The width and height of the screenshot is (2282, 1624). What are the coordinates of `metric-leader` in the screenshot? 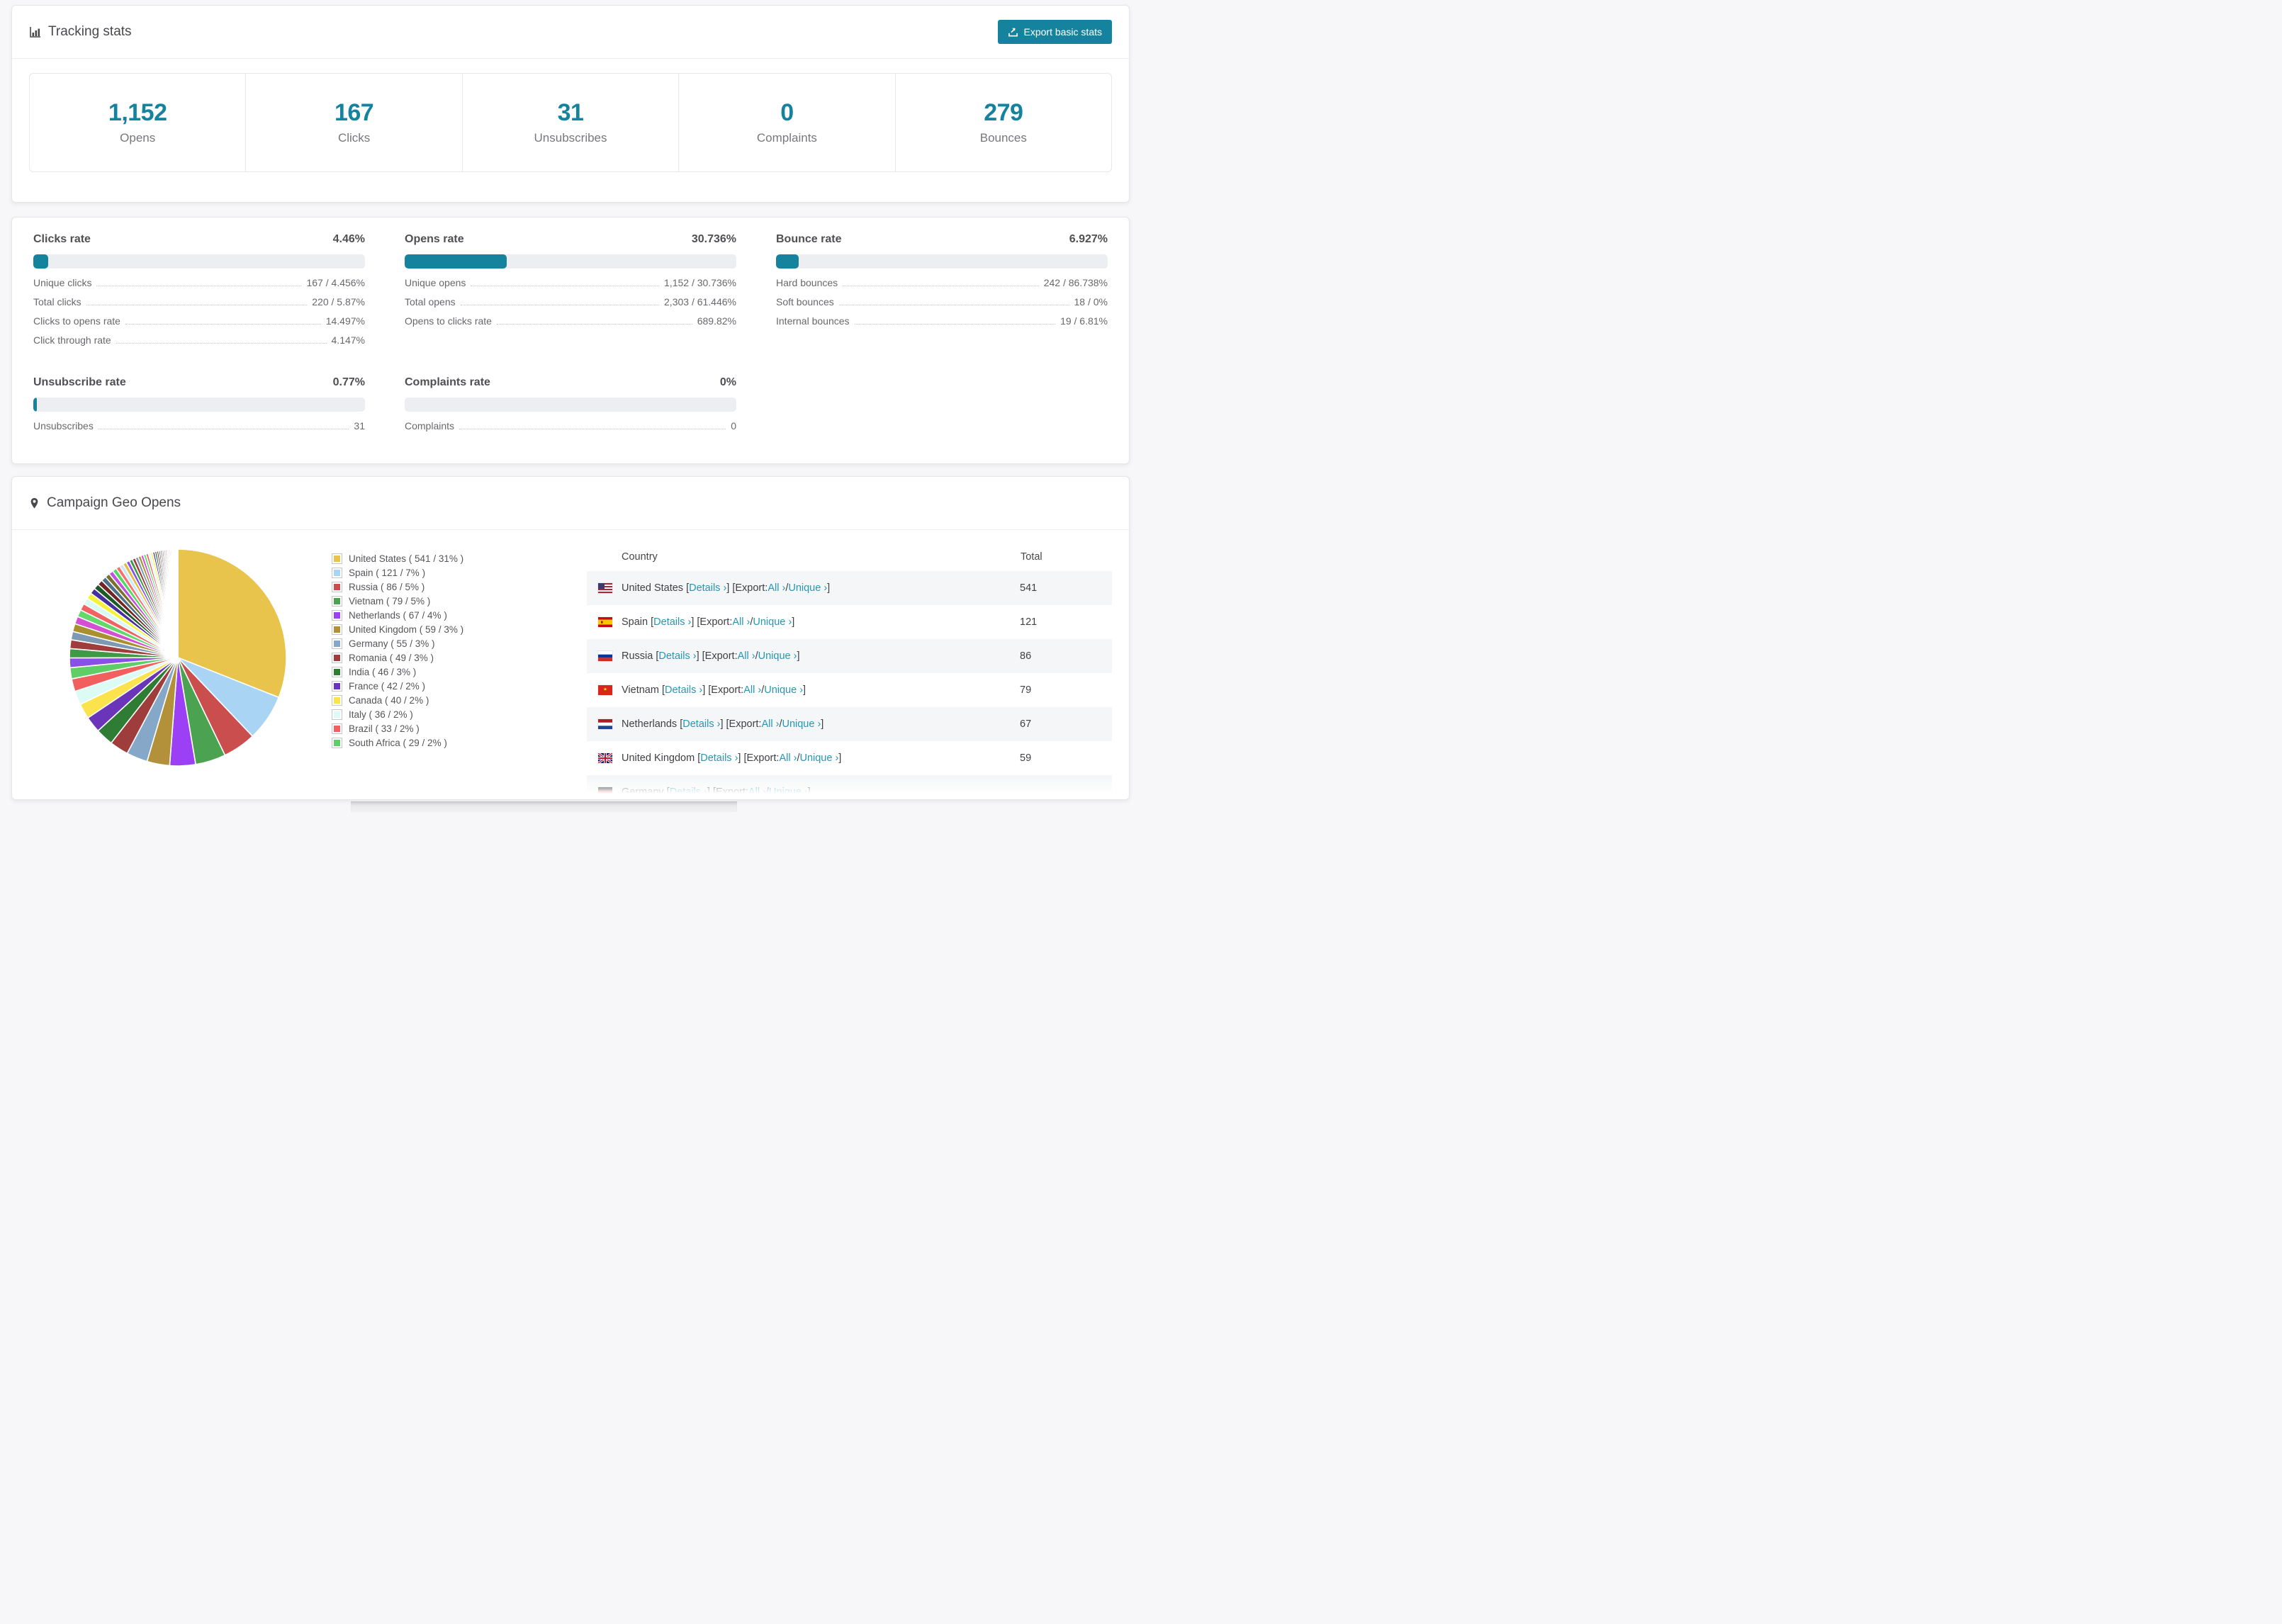 It's located at (955, 324).